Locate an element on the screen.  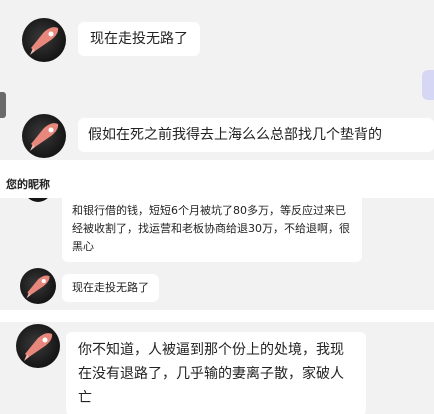
message-bubble: 假如在死之前我得去上海么么总部找几个垫背的 is located at coordinates (256, 135).